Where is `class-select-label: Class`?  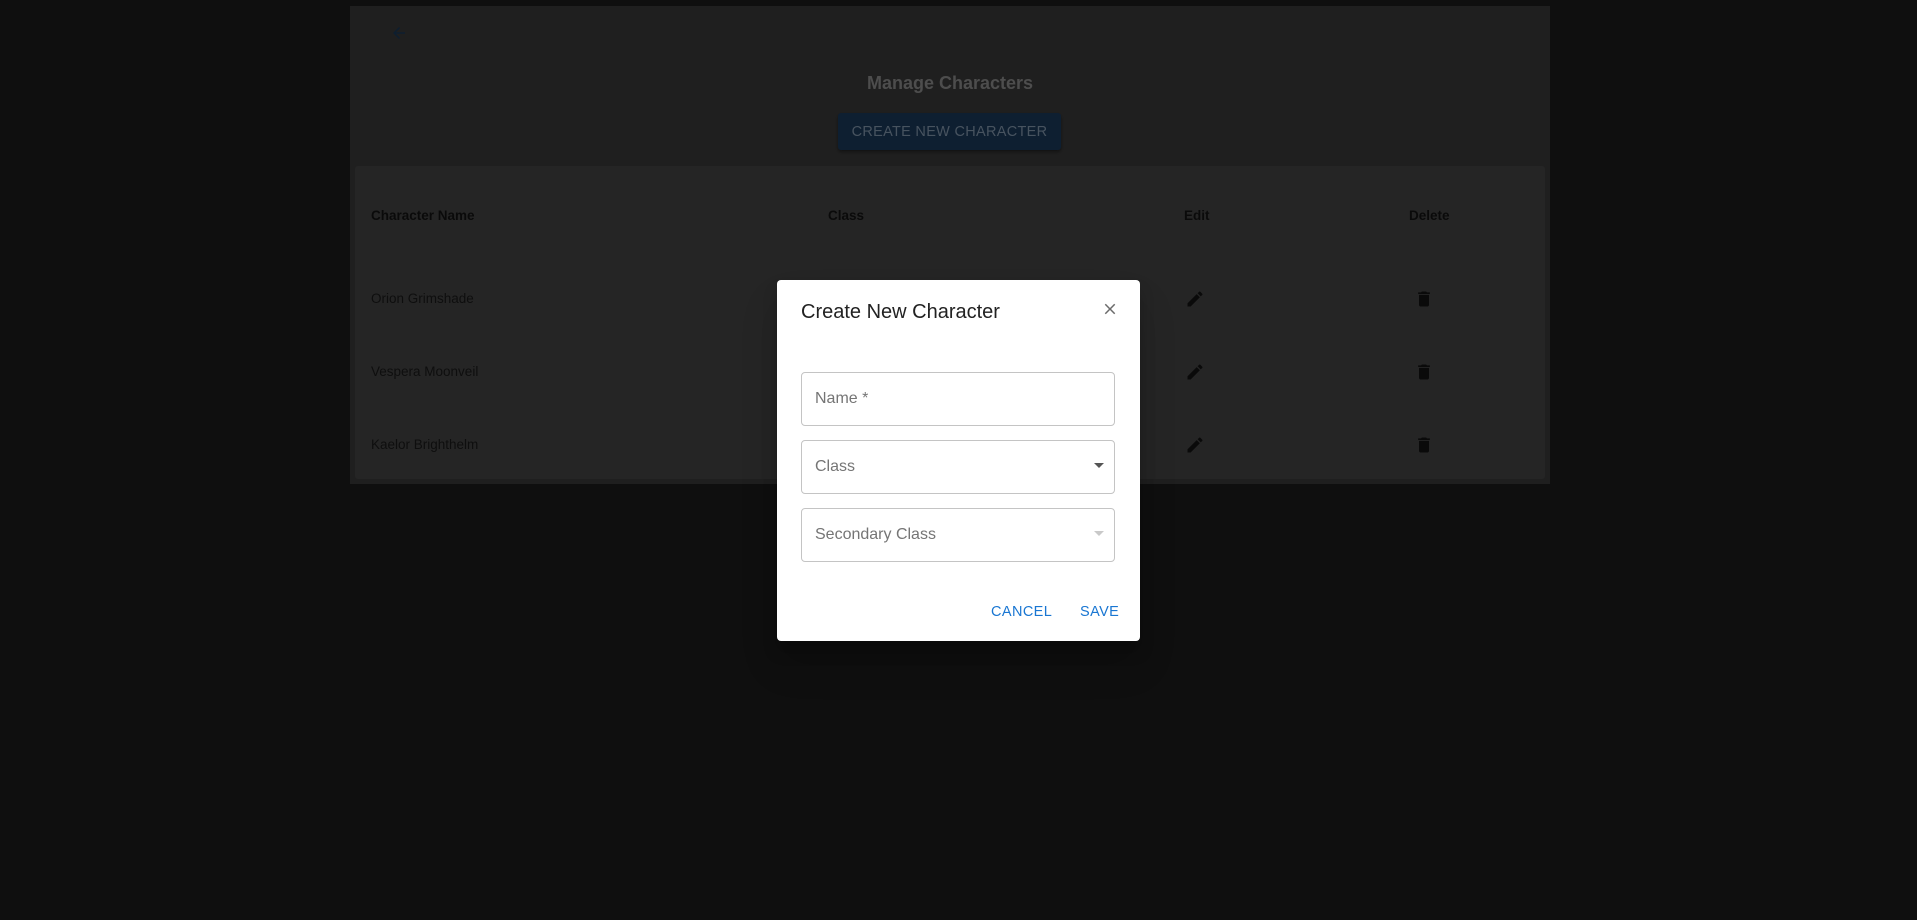 class-select-label: Class is located at coordinates (835, 466).